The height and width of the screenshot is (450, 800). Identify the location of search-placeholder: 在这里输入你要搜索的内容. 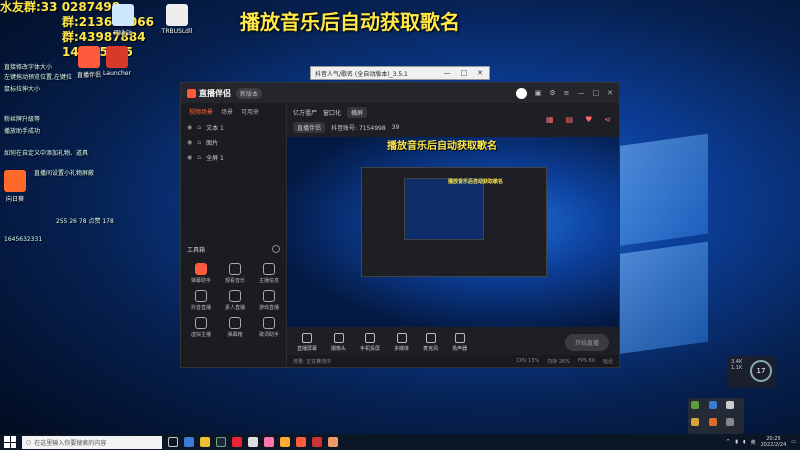
(70, 443).